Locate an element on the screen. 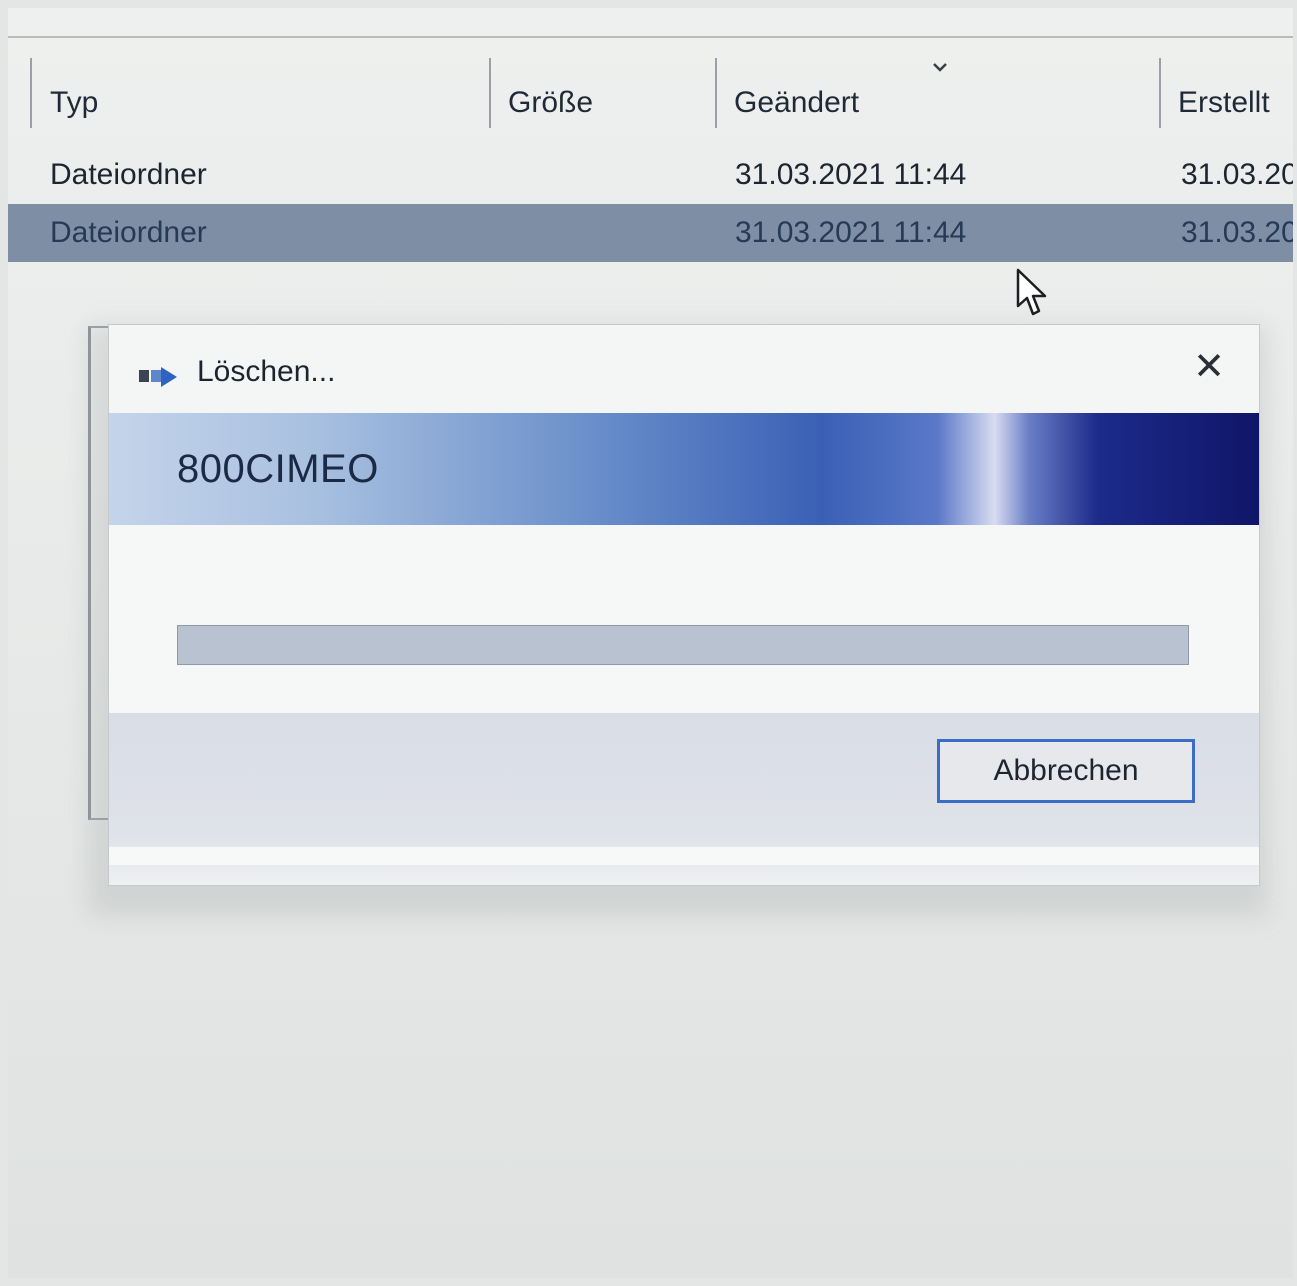 The height and width of the screenshot is (1286, 1297). table-row-selected: Dateiordner 31.03.2021 11:44 31.03.20 is located at coordinates (650, 233).